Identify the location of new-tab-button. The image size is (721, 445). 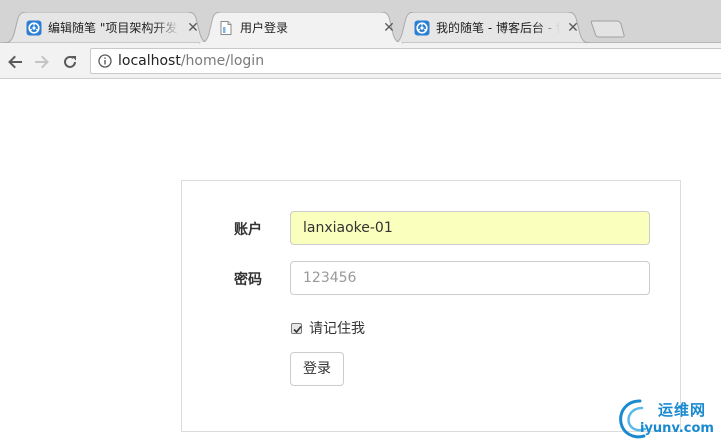
(608, 29).